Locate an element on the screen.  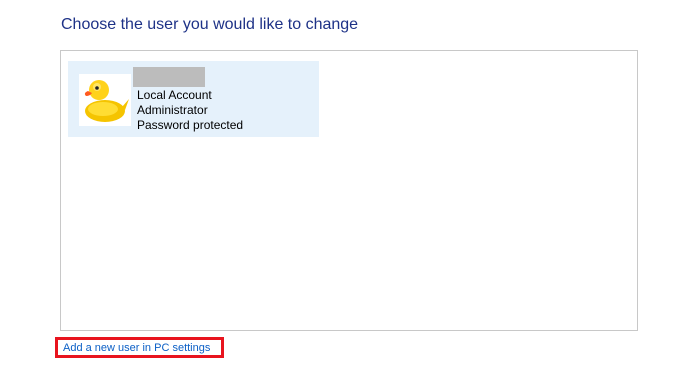
rubber-duck-icon is located at coordinates (105, 100).